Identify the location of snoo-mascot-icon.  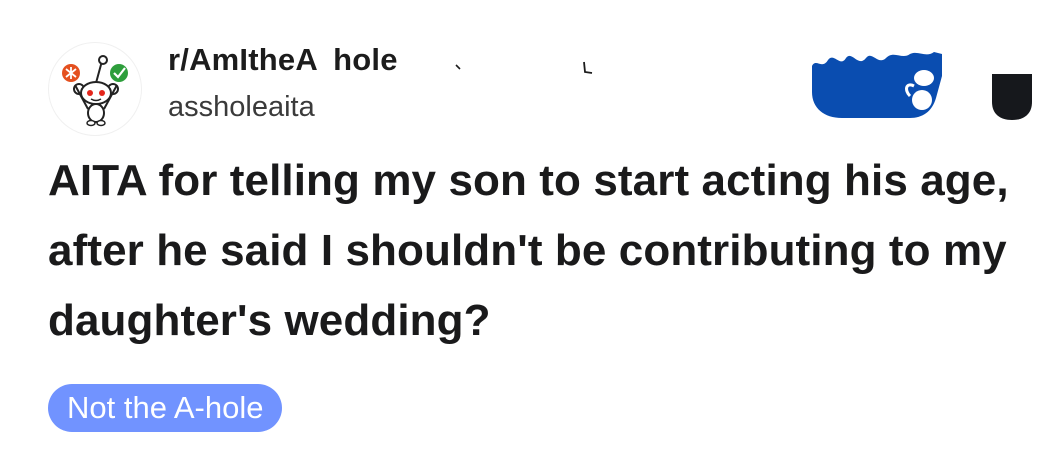
(95, 91).